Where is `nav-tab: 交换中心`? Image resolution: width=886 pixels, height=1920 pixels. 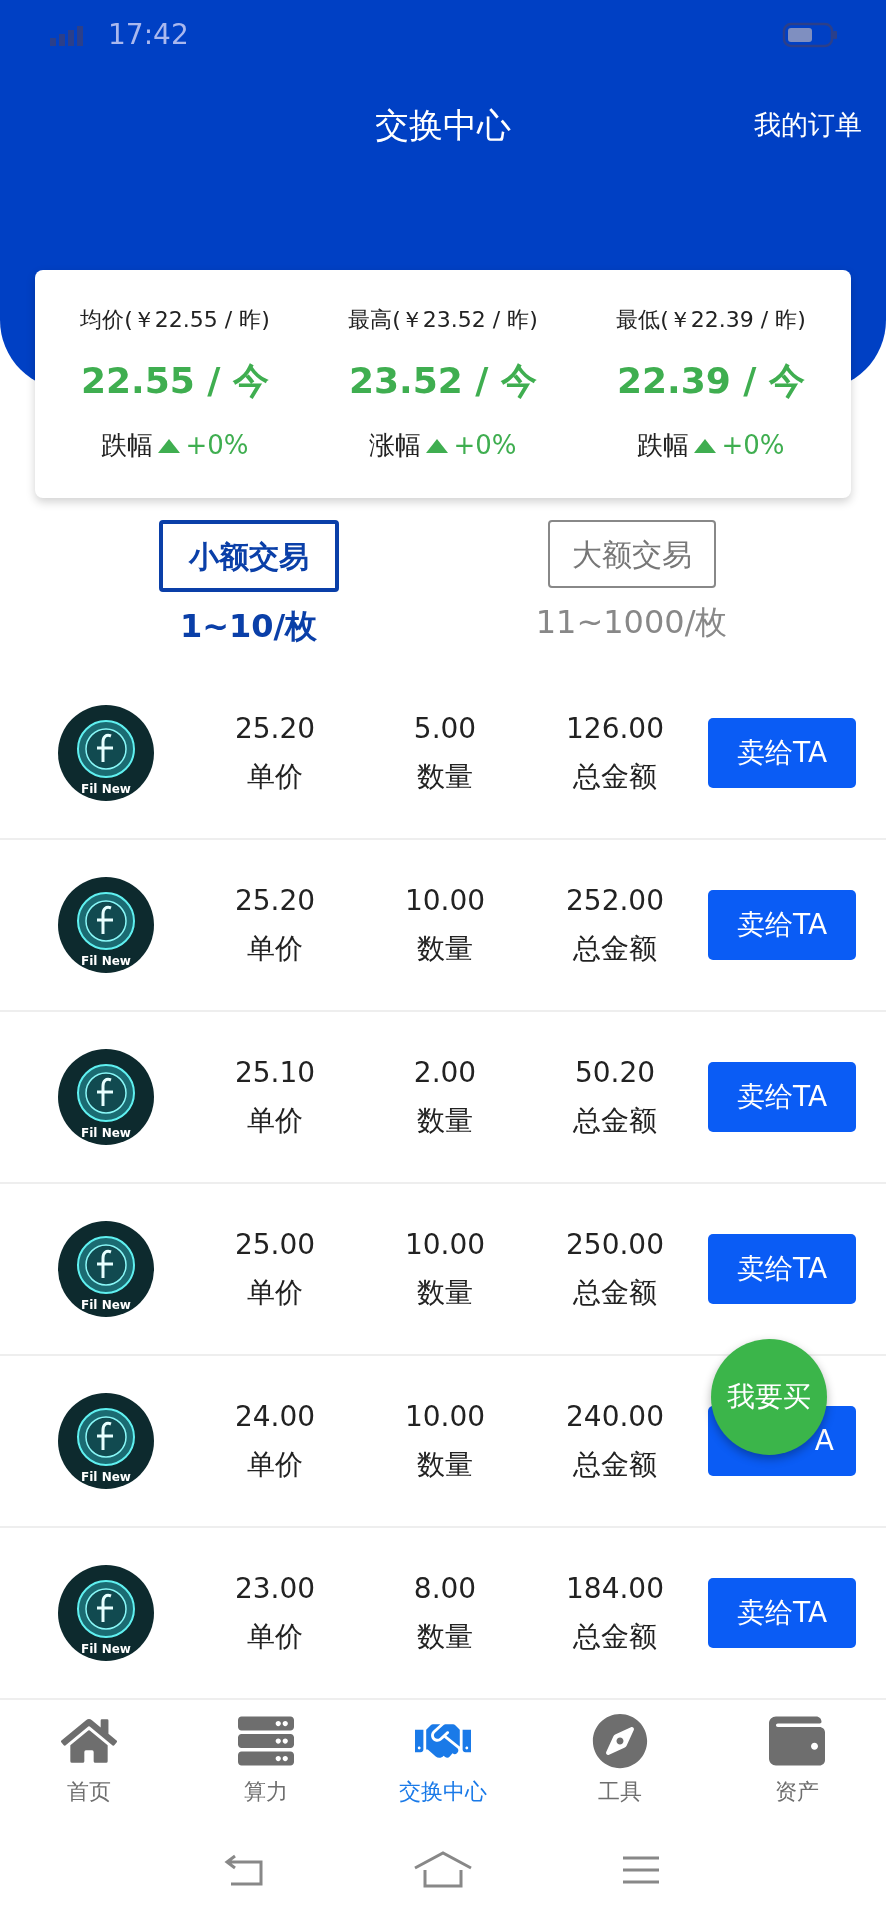 nav-tab: 交换中心 is located at coordinates (443, 1760).